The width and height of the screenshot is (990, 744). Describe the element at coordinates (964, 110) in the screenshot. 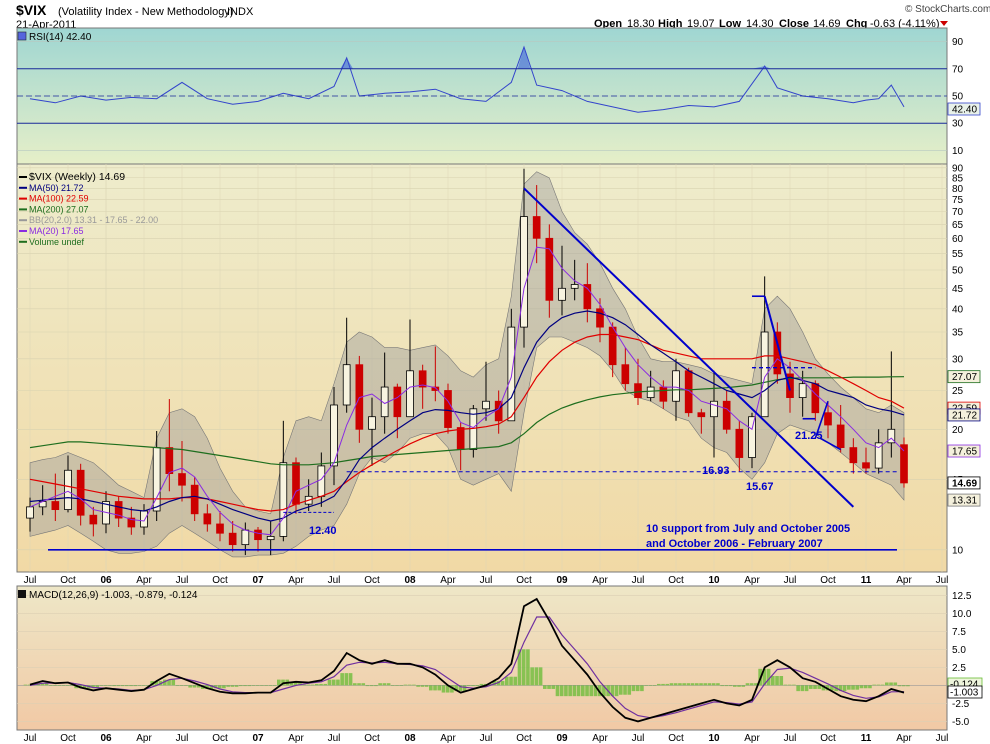

I see `rsi-current-value: 42.40` at that location.